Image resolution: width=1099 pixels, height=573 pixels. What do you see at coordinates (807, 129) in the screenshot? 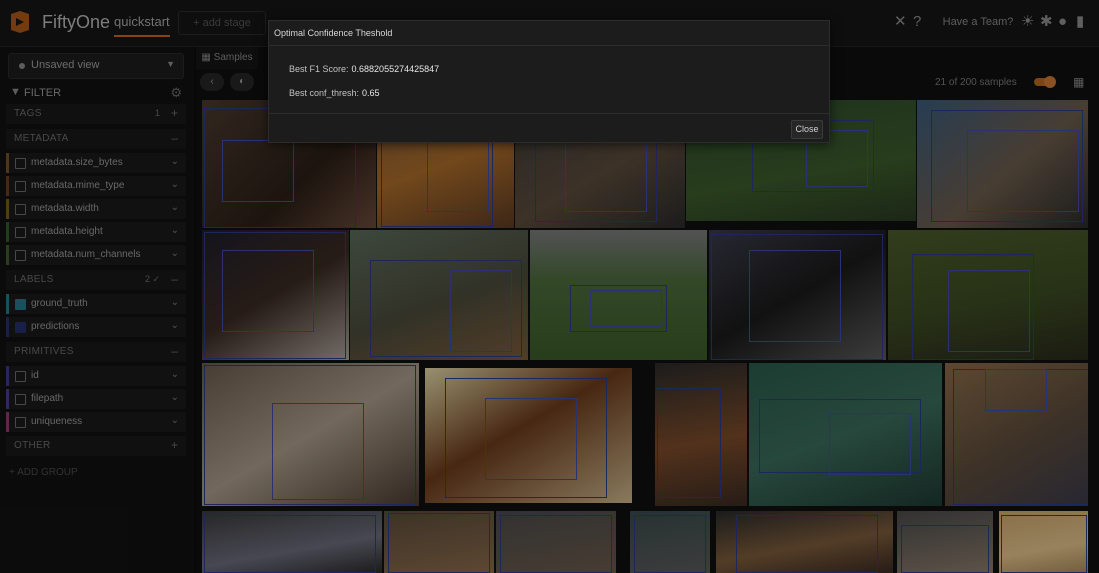
I see `close-button: Close` at bounding box center [807, 129].